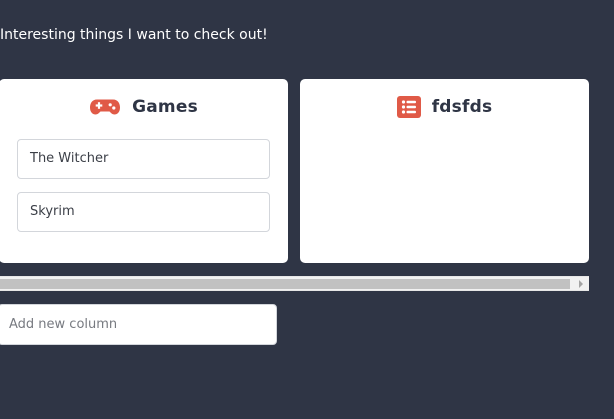 The height and width of the screenshot is (419, 614). I want to click on add-new-column-input, so click(138, 324).